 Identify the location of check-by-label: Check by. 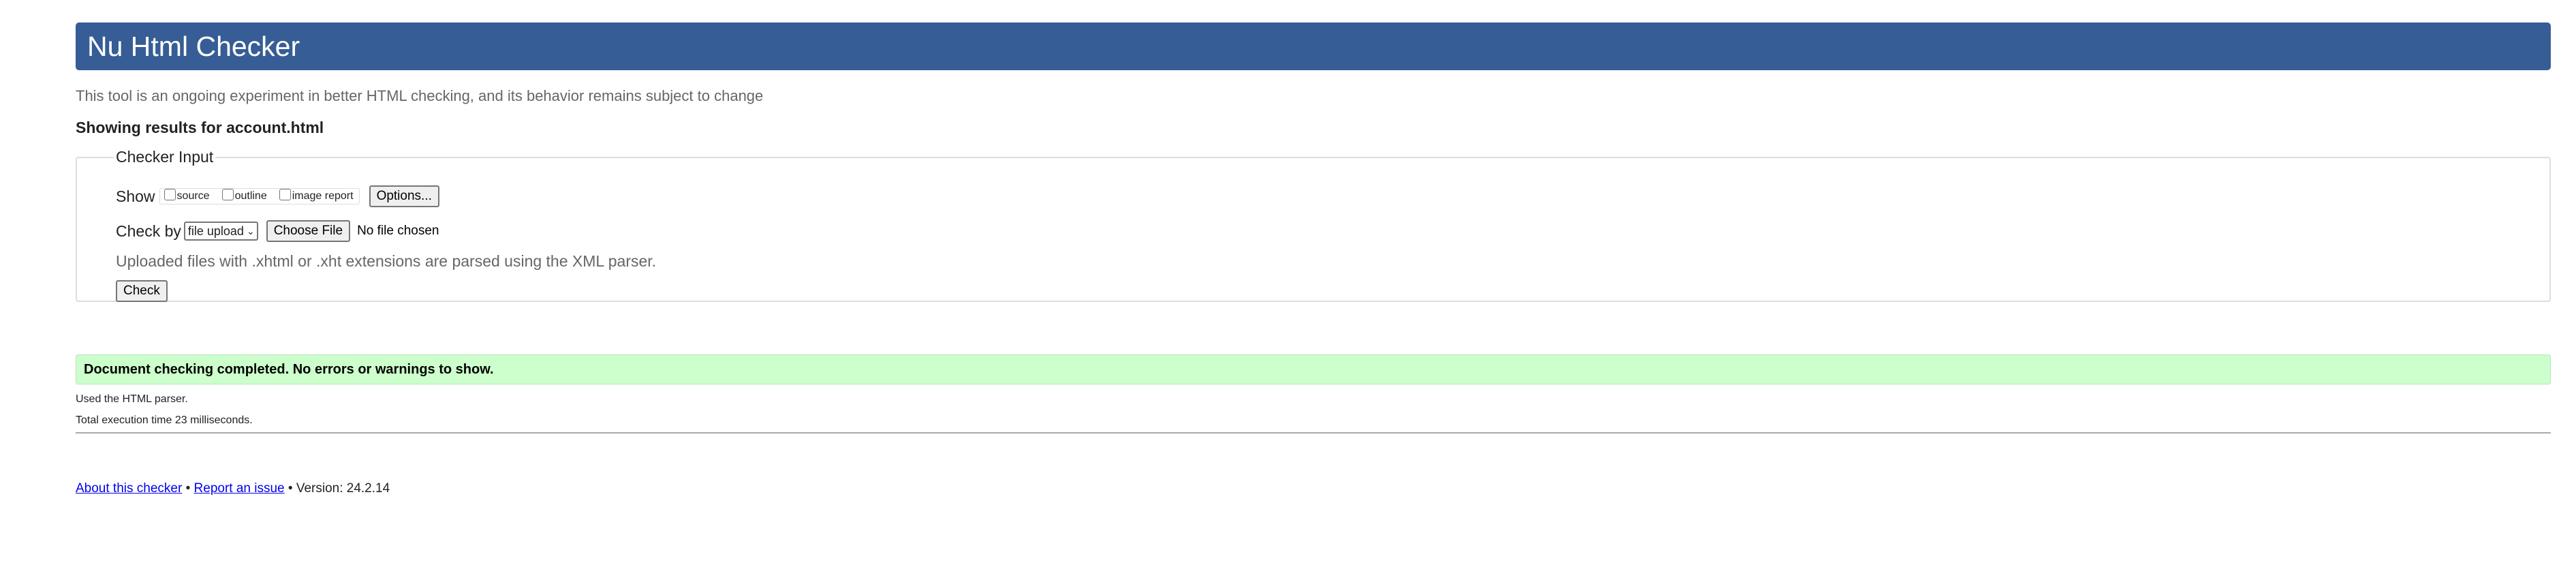
(148, 231).